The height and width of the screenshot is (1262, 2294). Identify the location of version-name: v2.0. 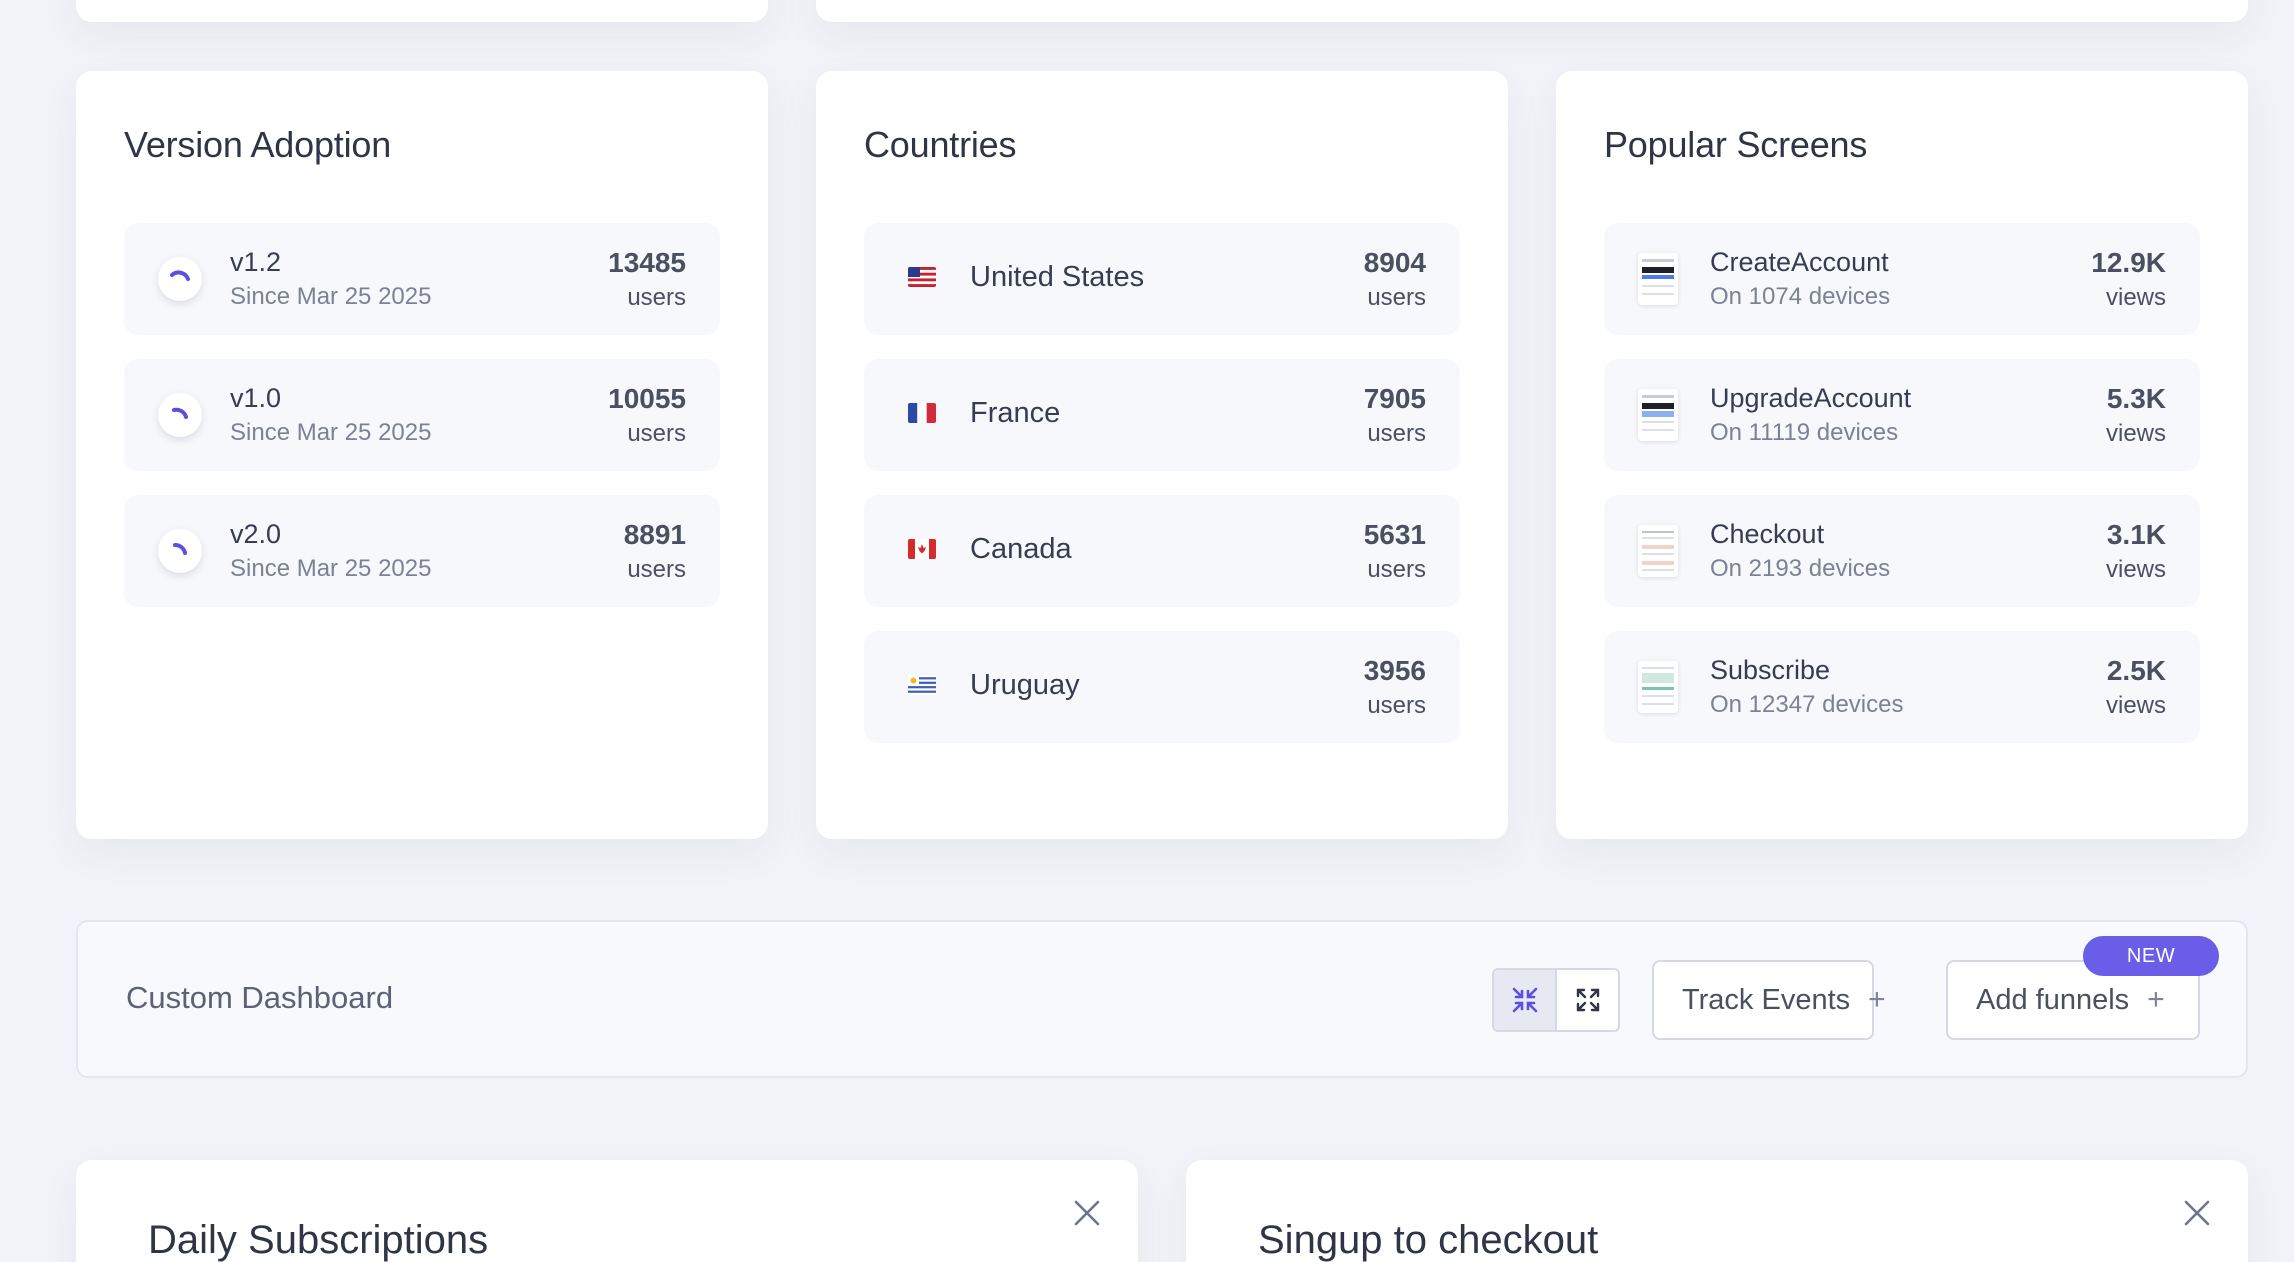
(256, 534).